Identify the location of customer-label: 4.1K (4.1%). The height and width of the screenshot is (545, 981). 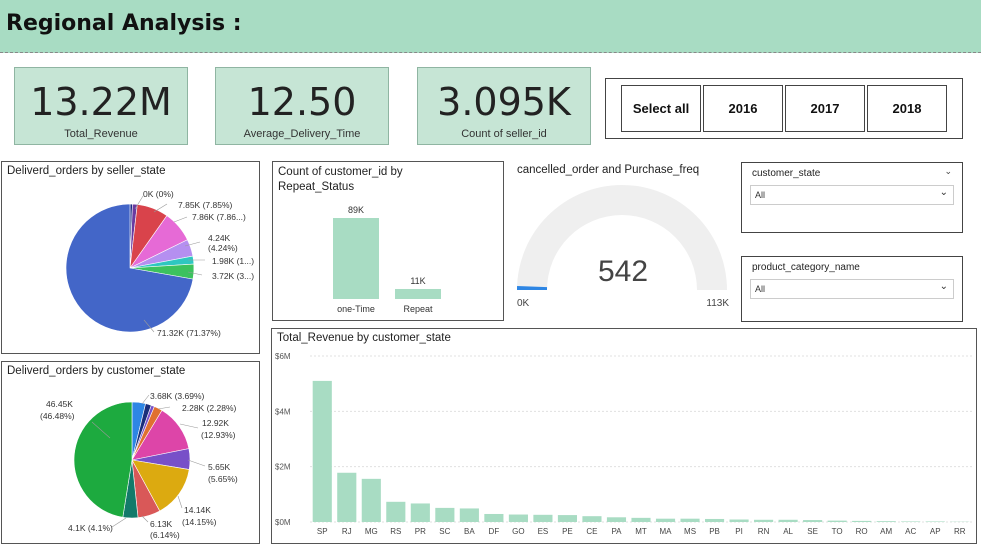
(90, 528).